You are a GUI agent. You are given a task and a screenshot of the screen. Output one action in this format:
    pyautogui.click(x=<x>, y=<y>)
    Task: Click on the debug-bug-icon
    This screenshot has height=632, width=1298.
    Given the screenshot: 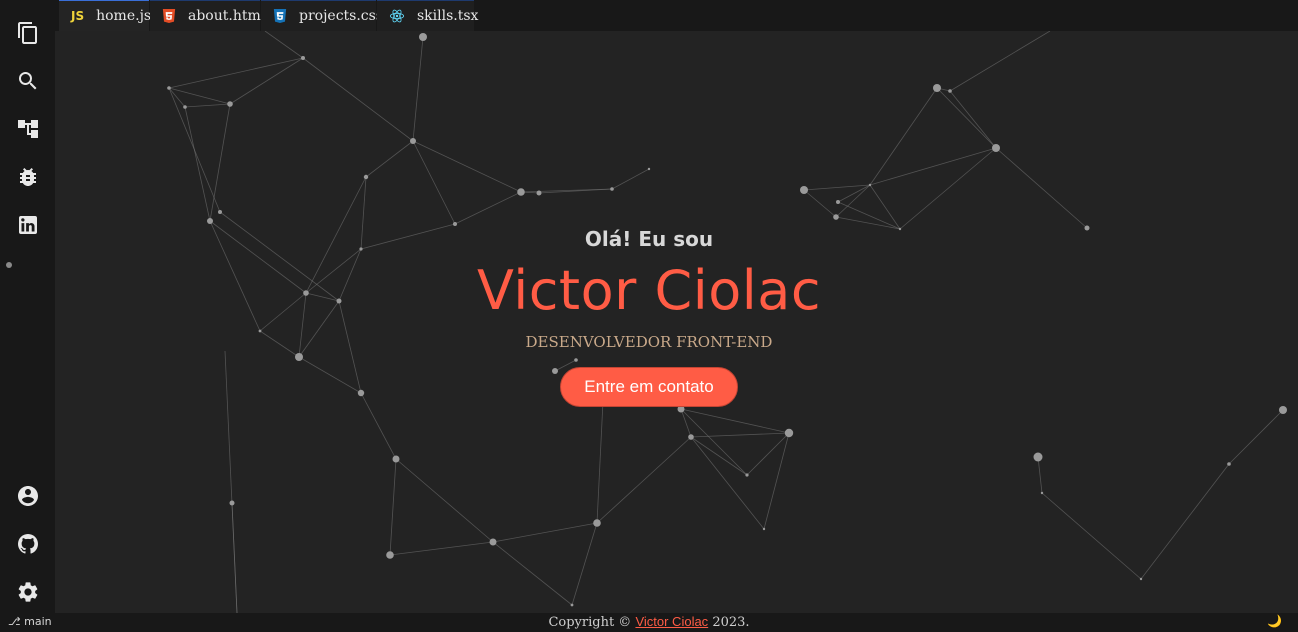 What is the action you would take?
    pyautogui.click(x=28, y=177)
    